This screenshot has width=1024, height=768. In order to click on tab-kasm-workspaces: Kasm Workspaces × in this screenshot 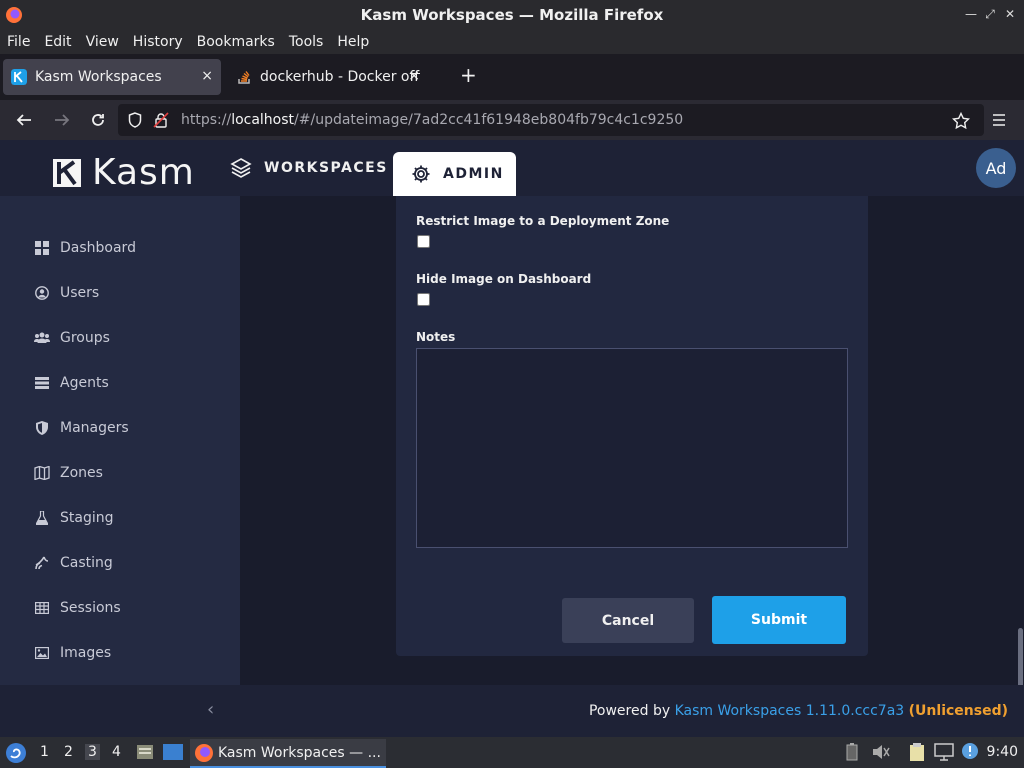, I will do `click(112, 77)`.